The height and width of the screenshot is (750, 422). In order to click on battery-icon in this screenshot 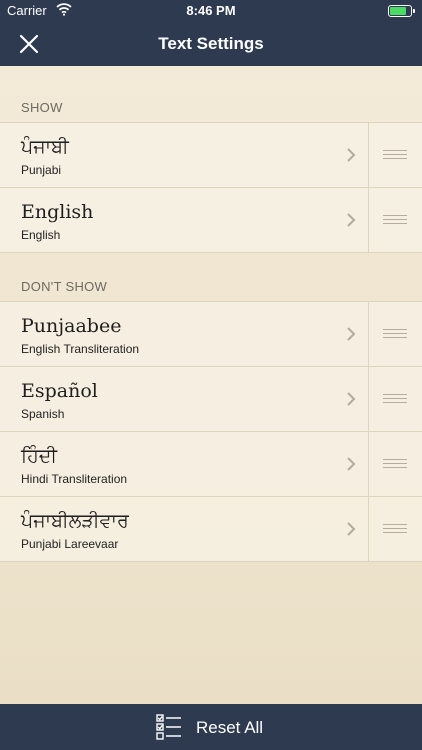, I will do `click(401, 11)`.